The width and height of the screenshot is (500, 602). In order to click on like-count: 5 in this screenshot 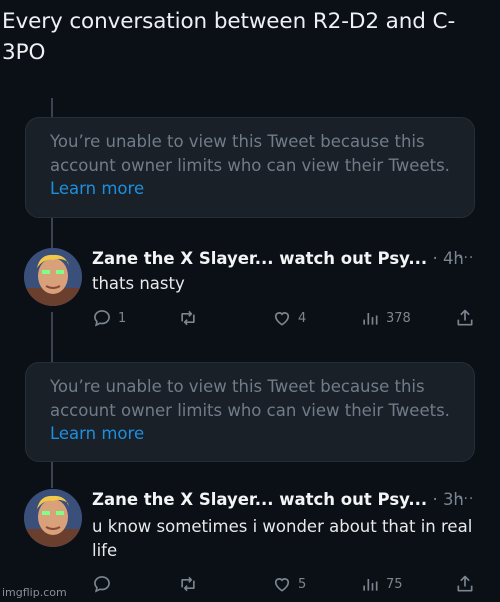, I will do `click(302, 584)`.